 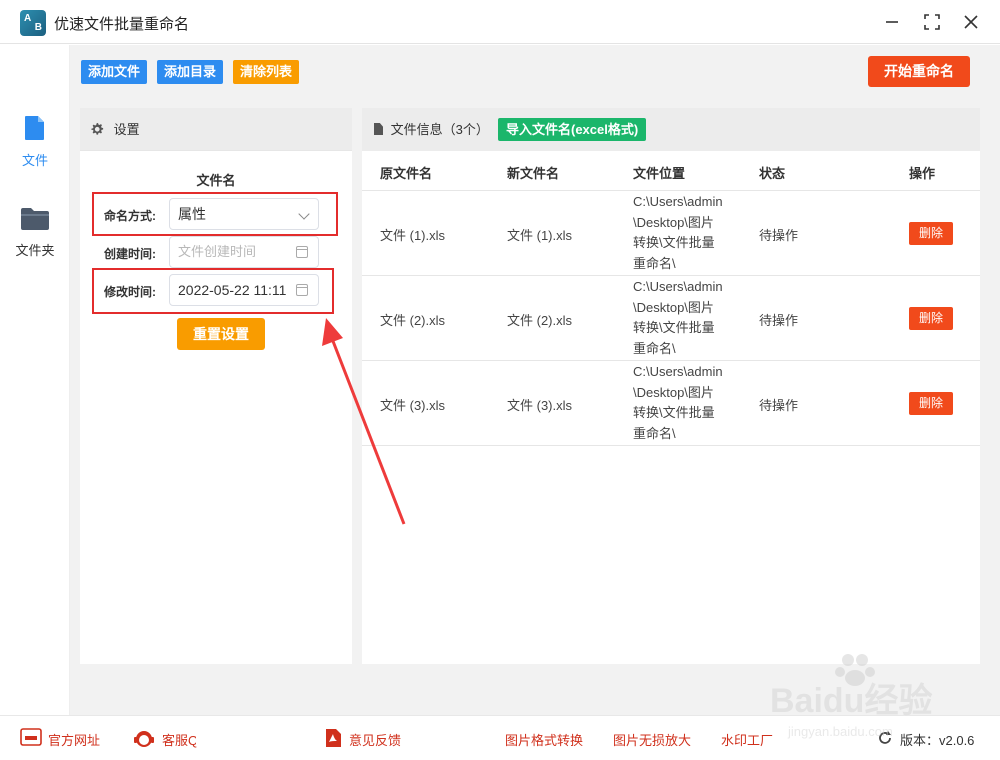 What do you see at coordinates (747, 739) in the screenshot?
I see `watermark-link: 水印工厂` at bounding box center [747, 739].